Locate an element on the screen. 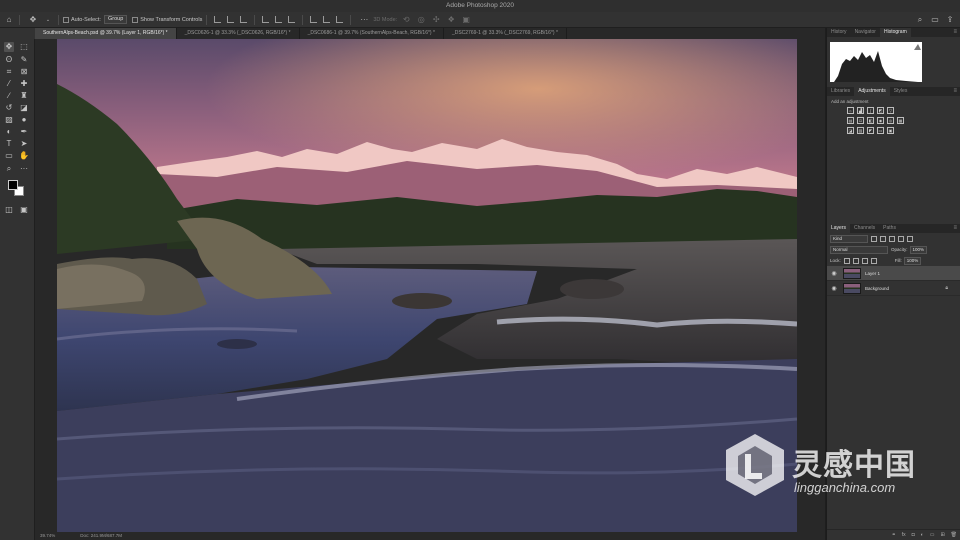  layer-name: Layer 1 is located at coordinates (872, 273).